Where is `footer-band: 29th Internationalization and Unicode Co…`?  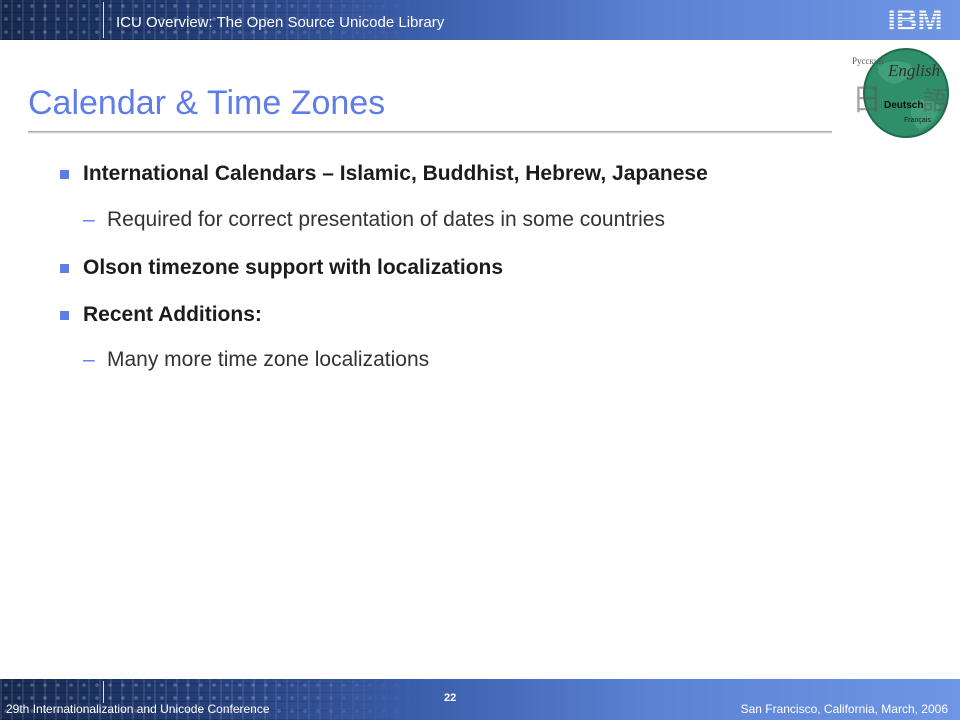 footer-band: 29th Internationalization and Unicode Co… is located at coordinates (480, 699).